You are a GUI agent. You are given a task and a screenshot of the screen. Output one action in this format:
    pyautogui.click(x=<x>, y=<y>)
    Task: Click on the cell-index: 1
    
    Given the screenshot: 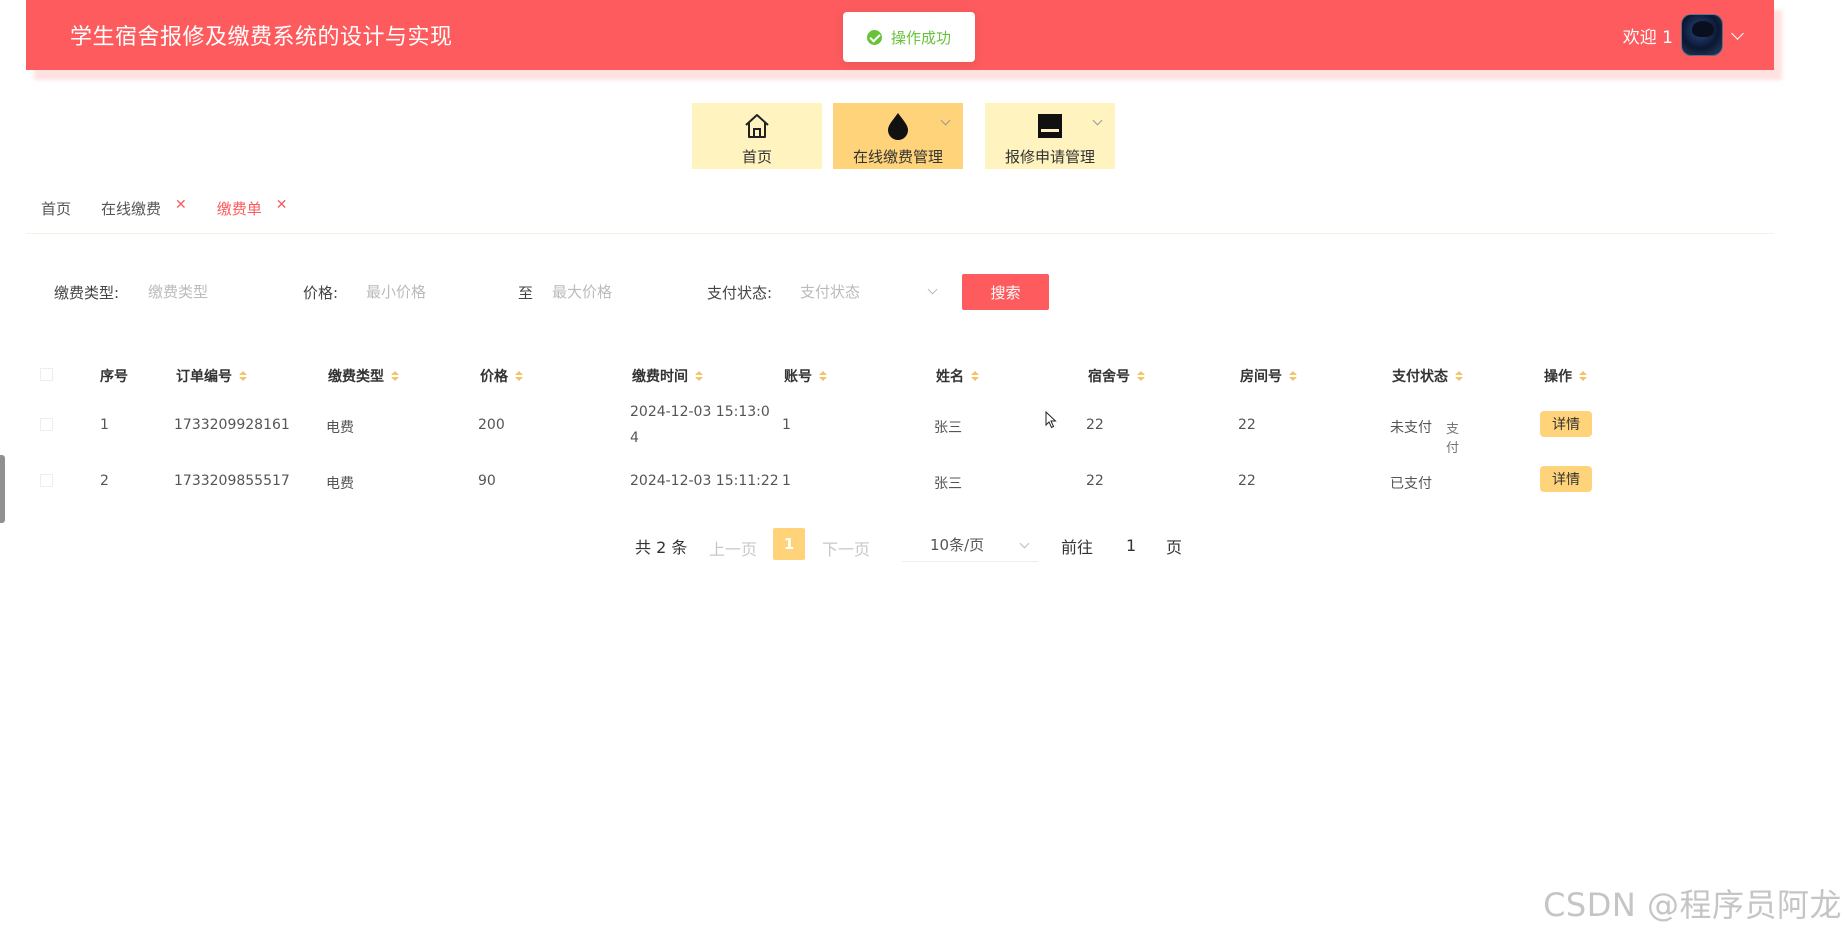 What is the action you would take?
    pyautogui.click(x=104, y=425)
    